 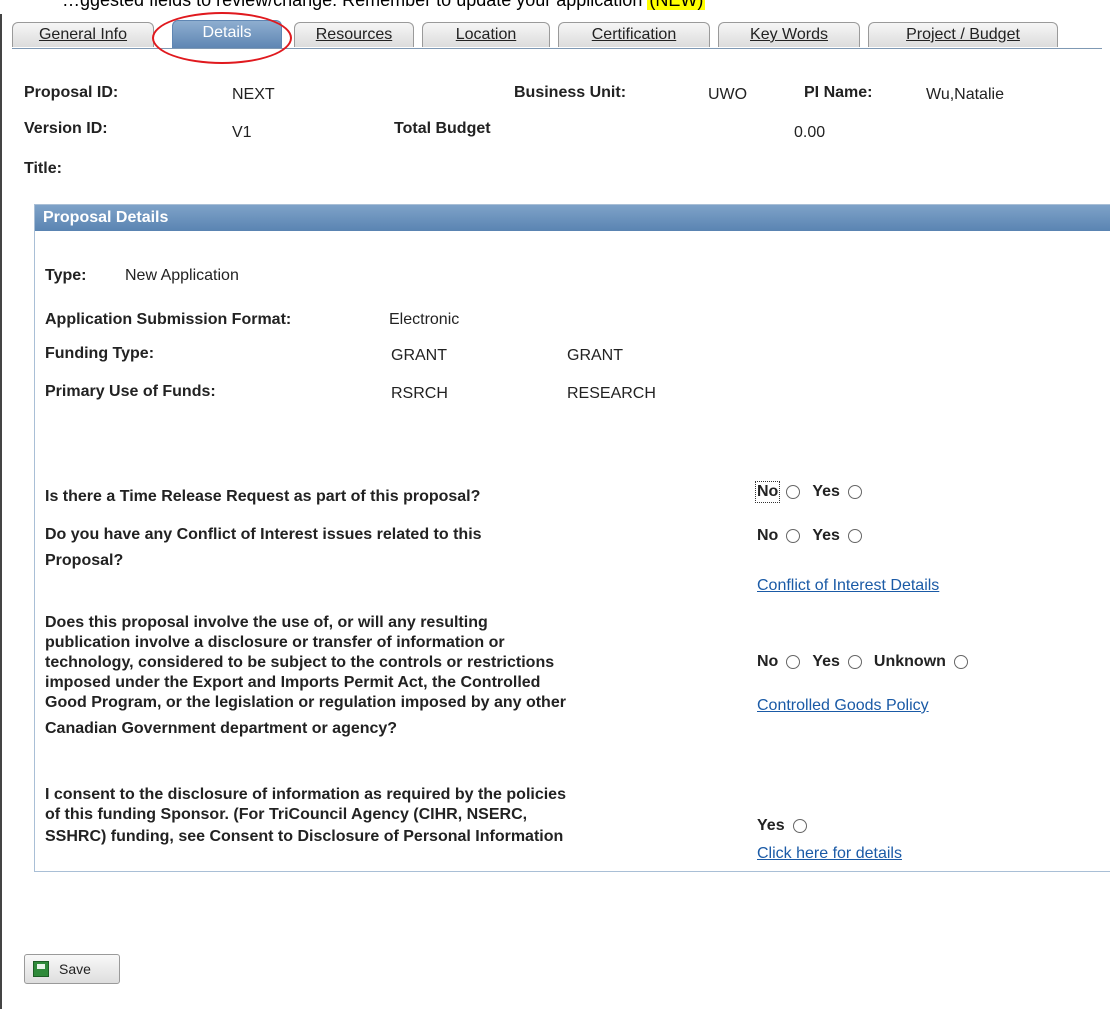 I want to click on version-id-label: Version ID:, so click(x=66, y=128).